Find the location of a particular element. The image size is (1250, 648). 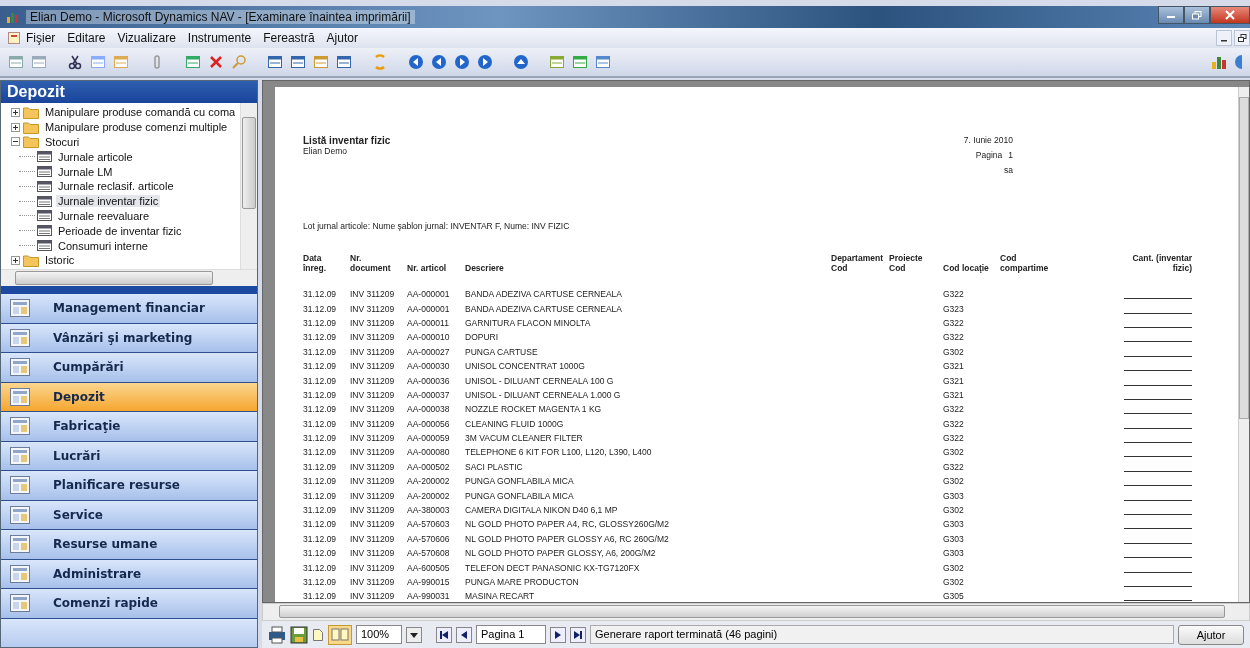

globe-icon is located at coordinates (1238, 62).